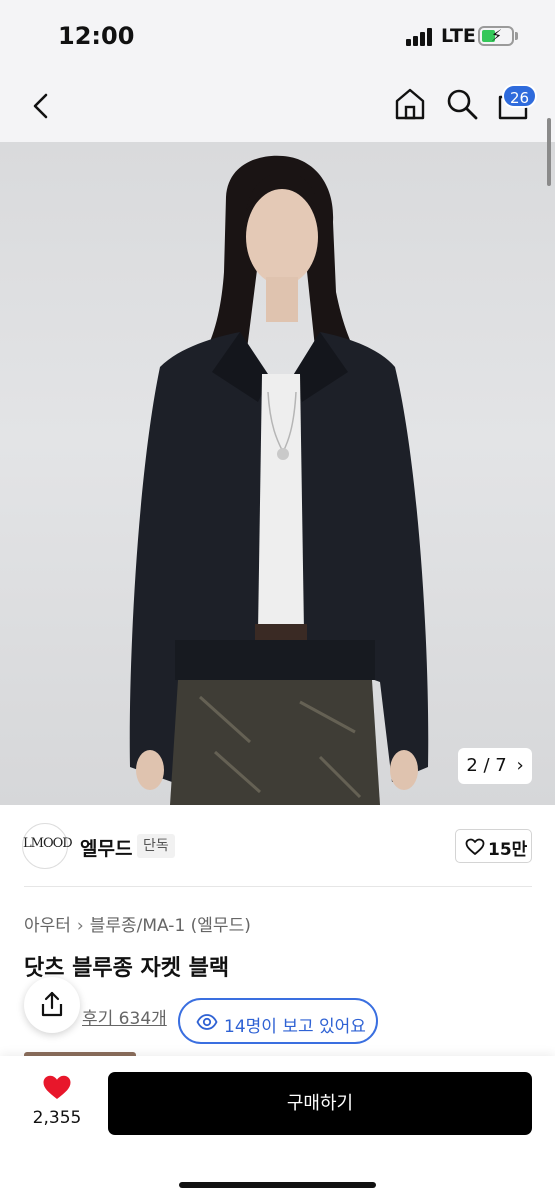 This screenshot has height=1200, width=555. What do you see at coordinates (320, 1103) in the screenshot?
I see `buy-button: 구매하기` at bounding box center [320, 1103].